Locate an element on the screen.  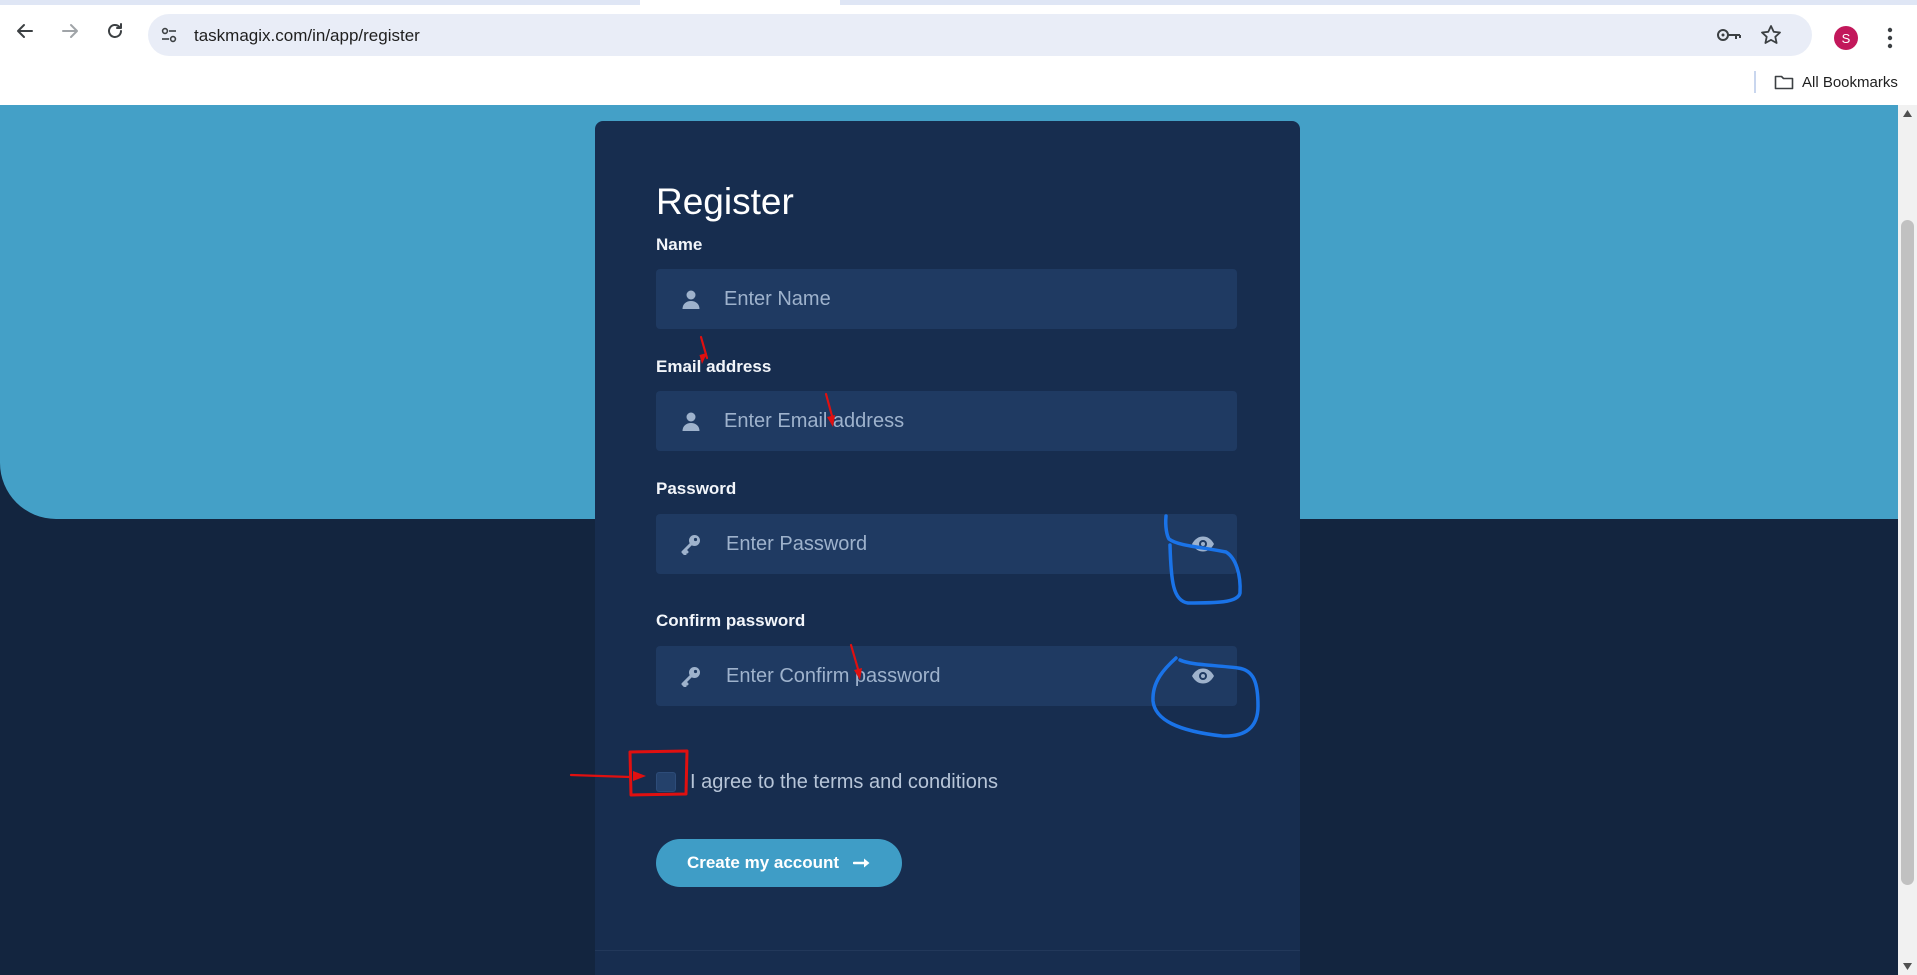
card-footer-divider is located at coordinates (947, 950).